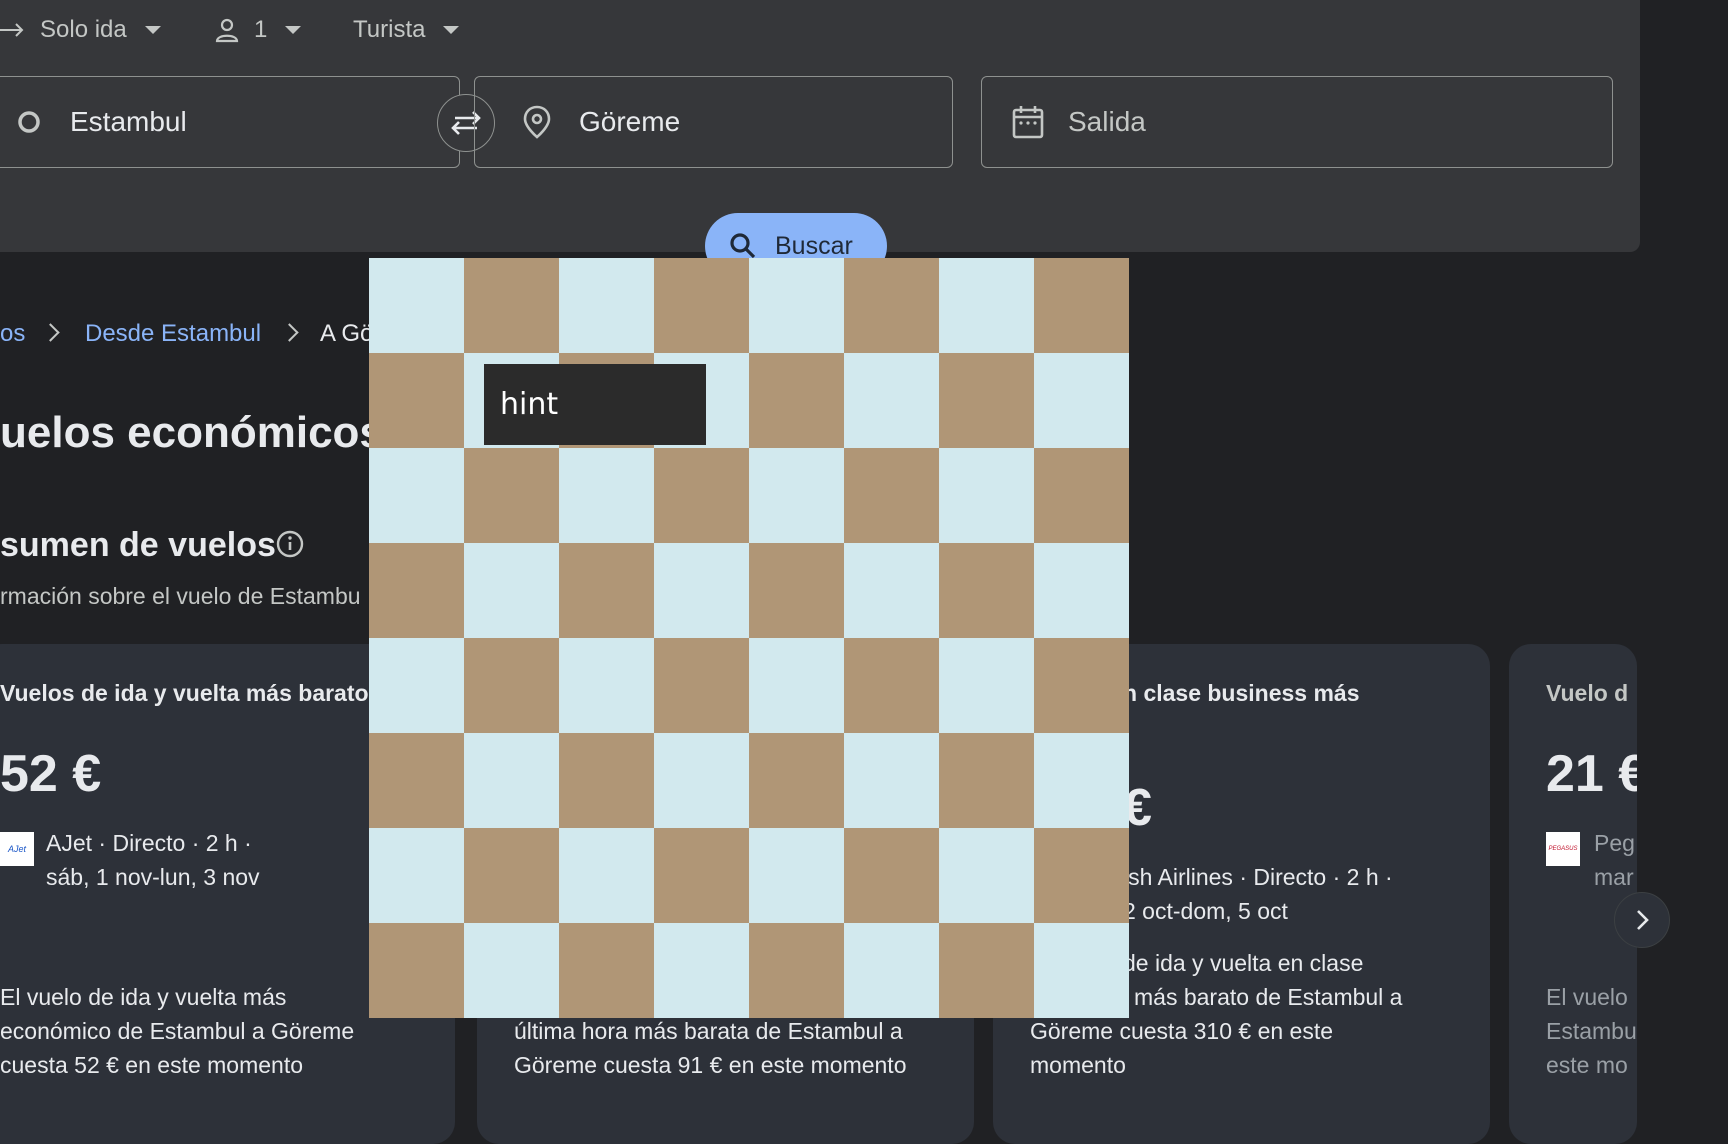  What do you see at coordinates (1563, 849) in the screenshot?
I see `airline-logo: PEGASUS` at bounding box center [1563, 849].